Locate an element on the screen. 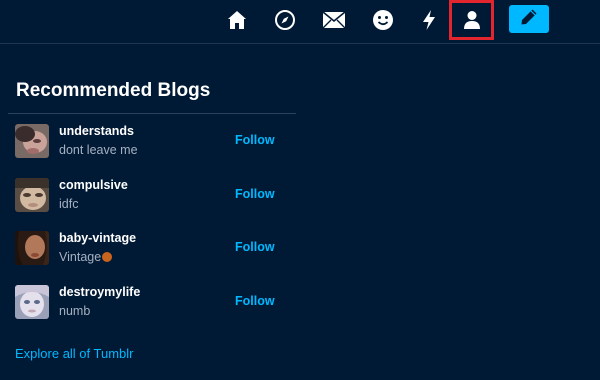 This screenshot has width=600, height=380. list-item: compulsive idfc Follow is located at coordinates (148, 195).